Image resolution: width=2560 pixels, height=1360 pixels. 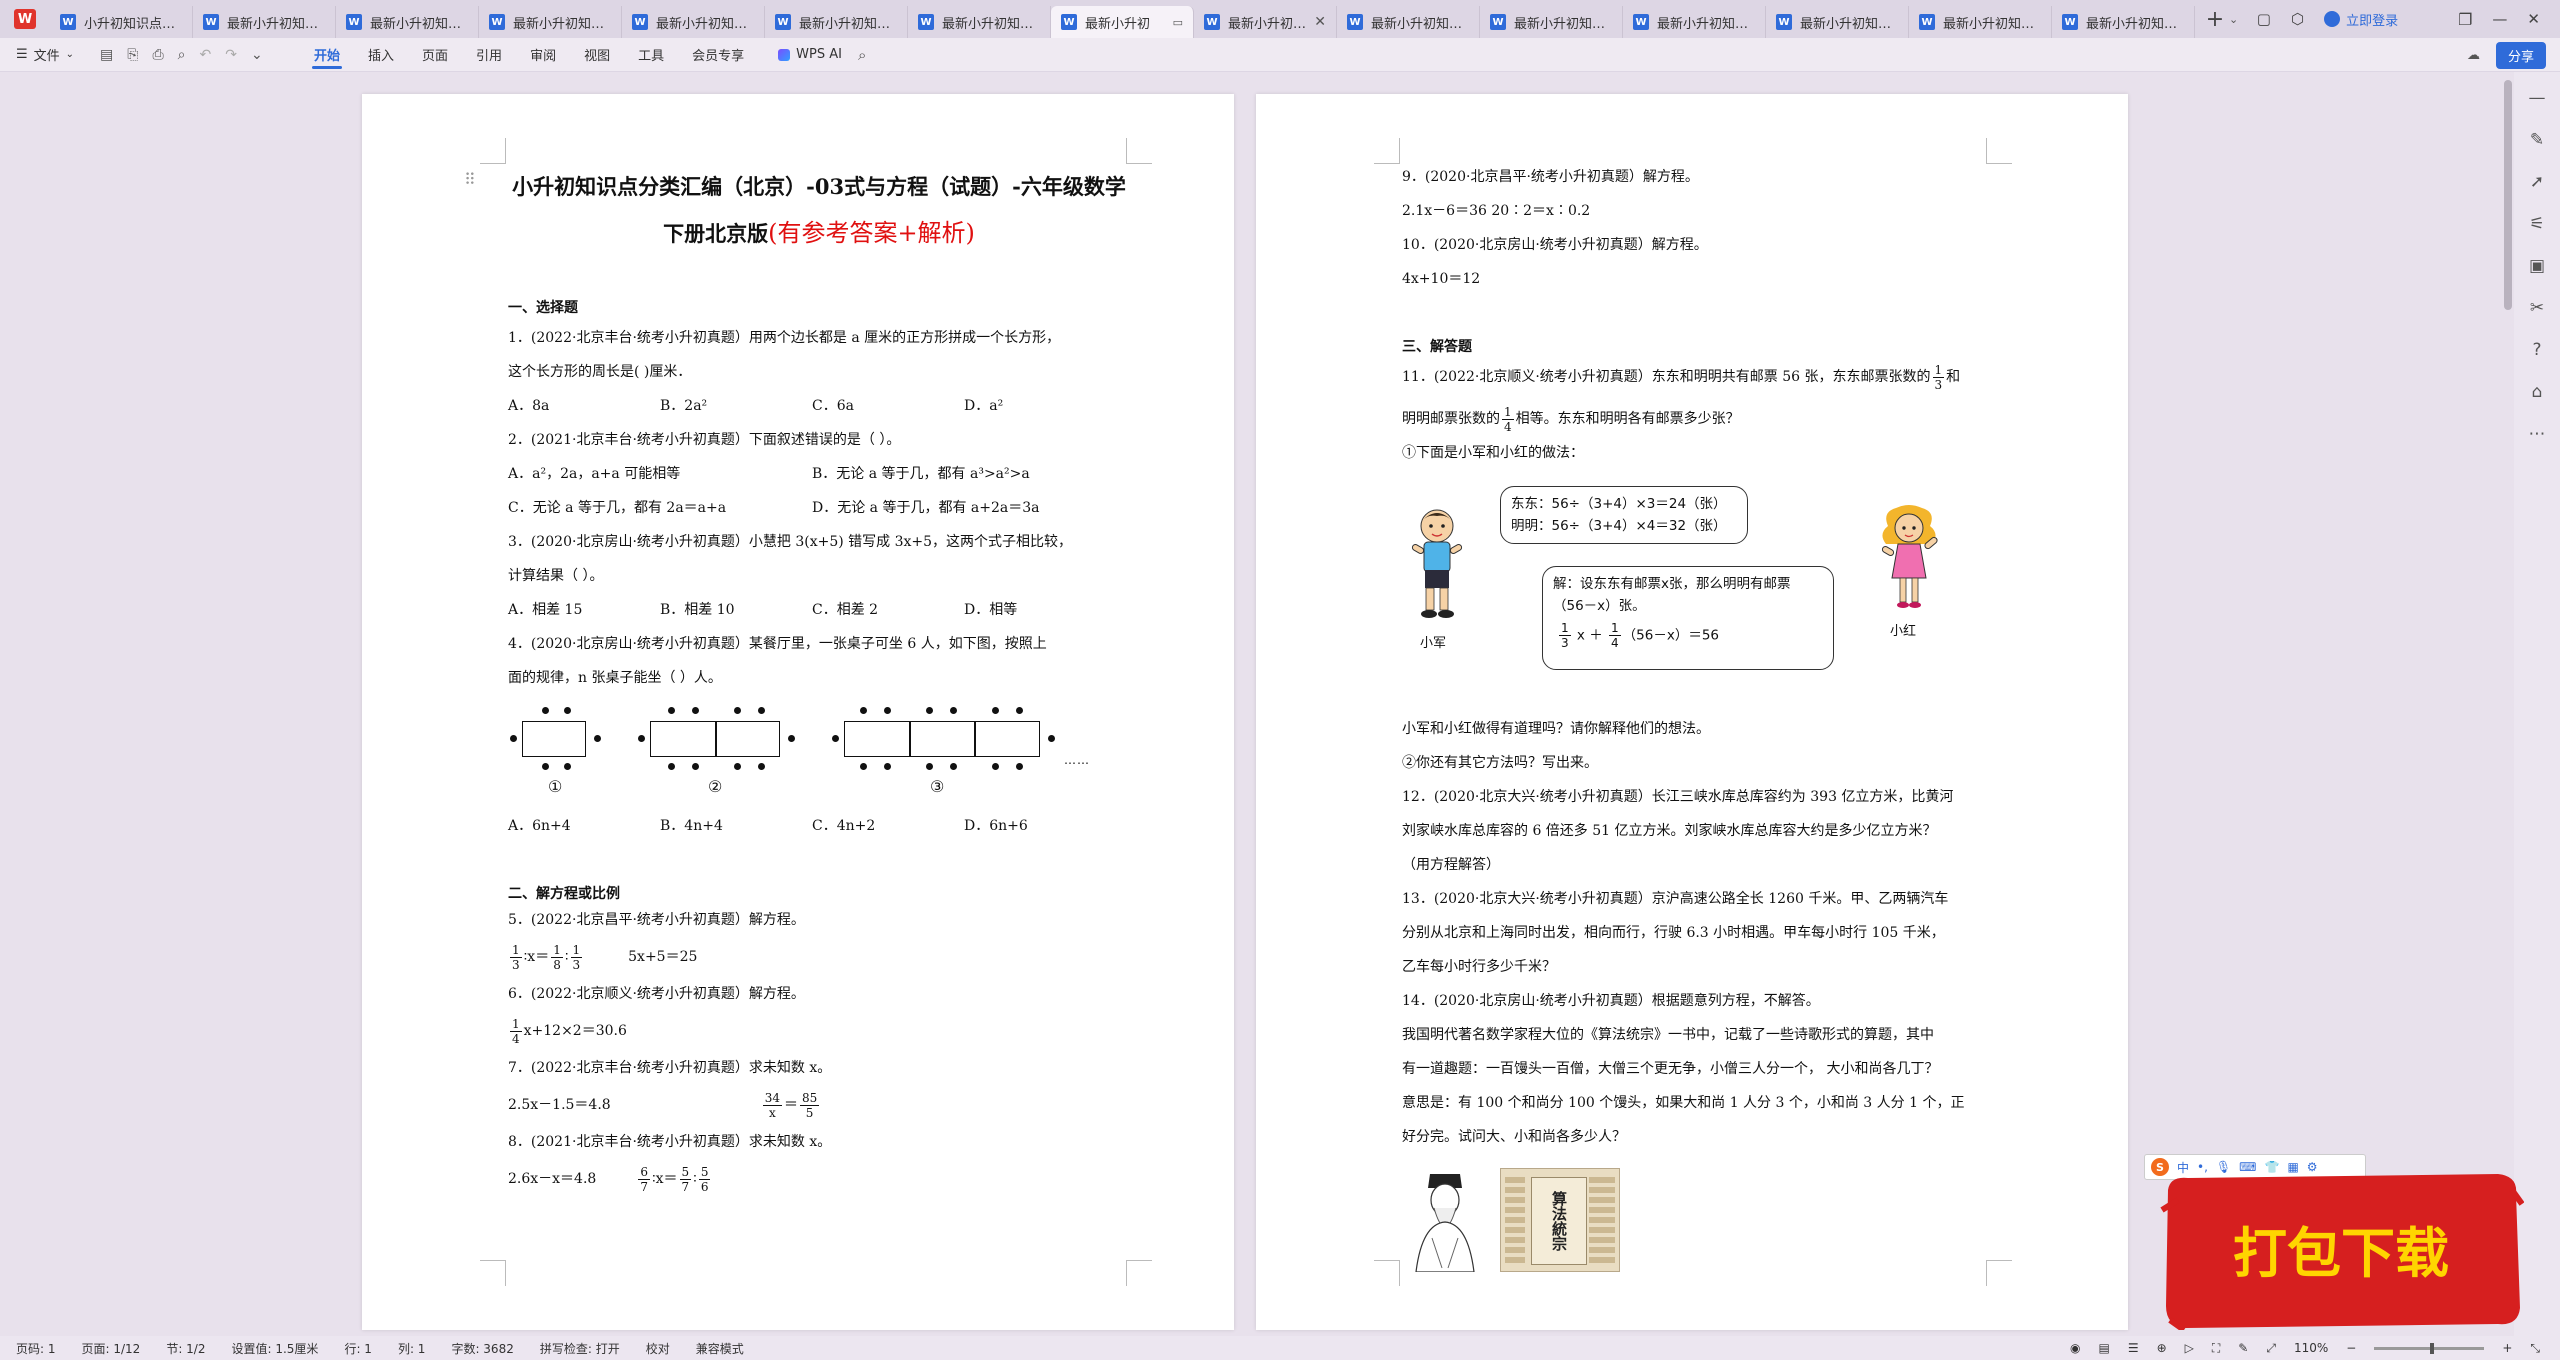 I want to click on wps-logo: W, so click(x=25, y=19).